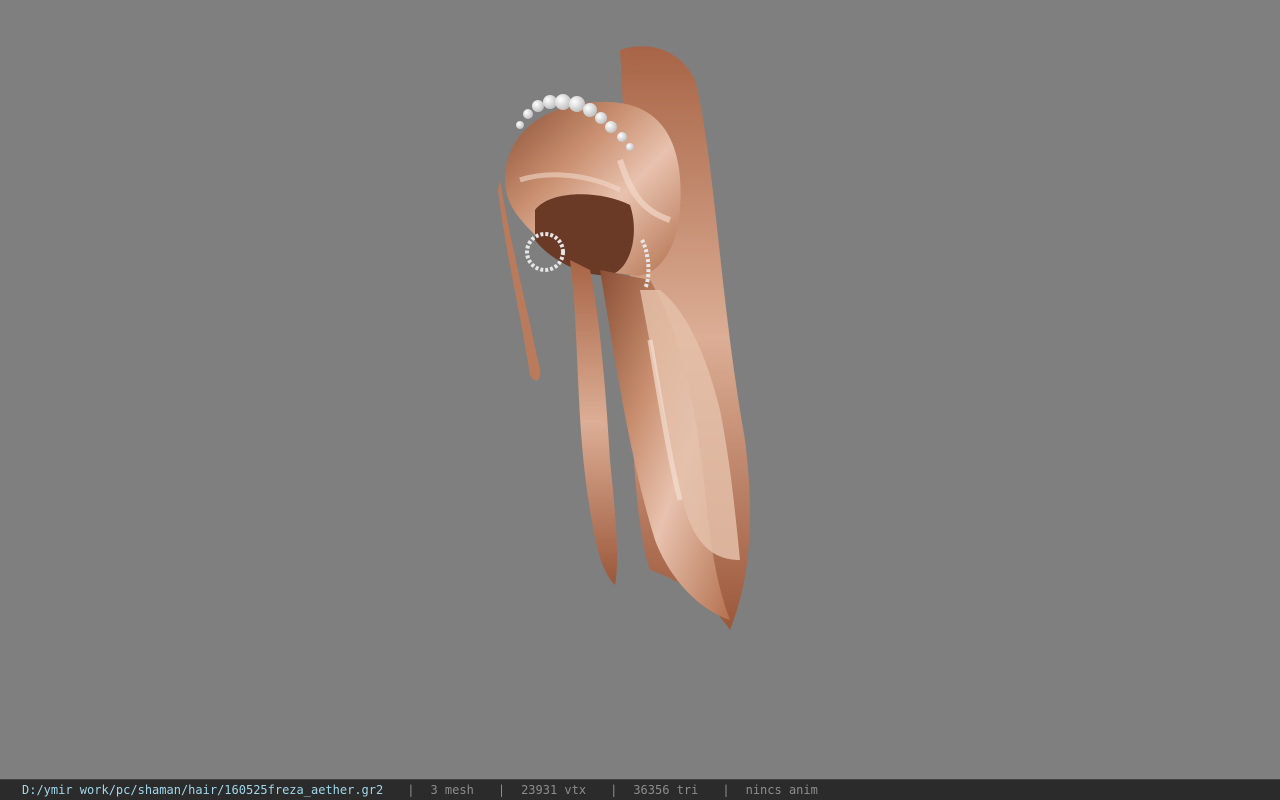  I want to click on mesh-count: 3 mesh, so click(452, 790).